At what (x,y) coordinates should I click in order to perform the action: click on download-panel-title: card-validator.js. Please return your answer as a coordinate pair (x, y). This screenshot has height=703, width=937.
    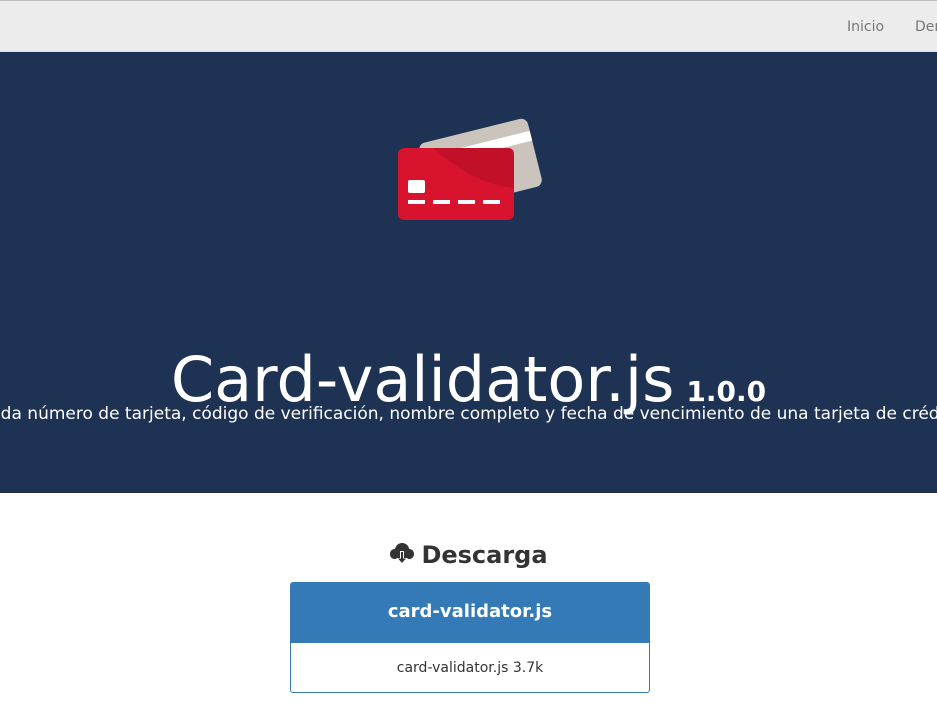
    Looking at the image, I should click on (470, 613).